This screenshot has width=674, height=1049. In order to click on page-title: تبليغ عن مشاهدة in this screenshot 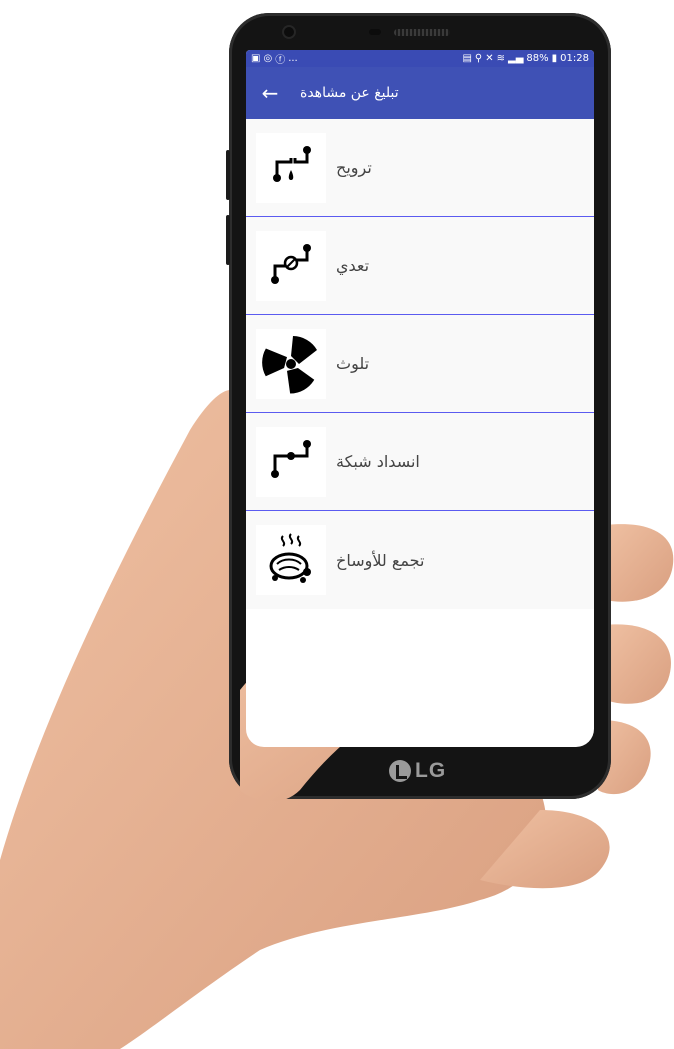, I will do `click(349, 93)`.